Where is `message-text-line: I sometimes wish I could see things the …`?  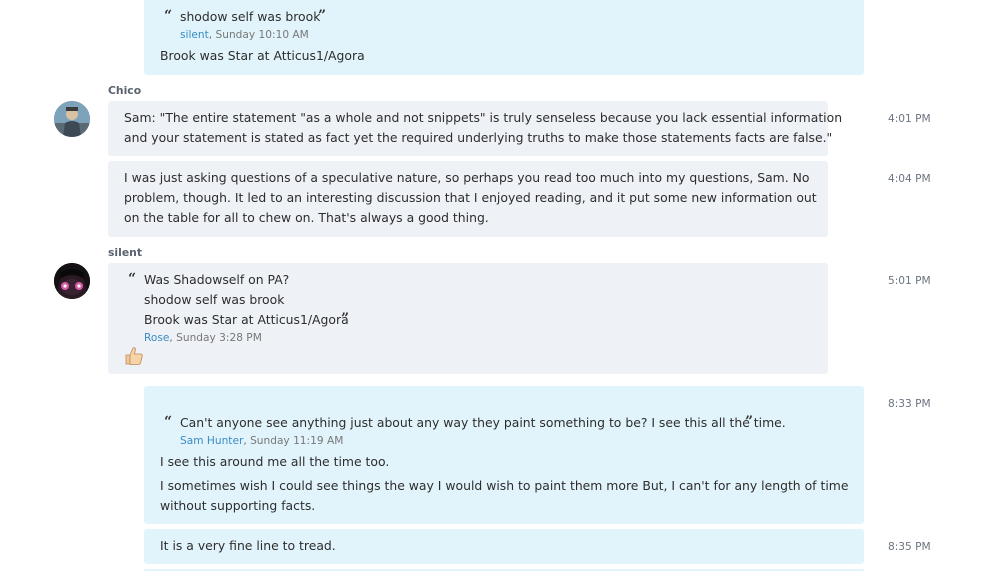 message-text-line: I sometimes wish I could see things the … is located at coordinates (504, 485).